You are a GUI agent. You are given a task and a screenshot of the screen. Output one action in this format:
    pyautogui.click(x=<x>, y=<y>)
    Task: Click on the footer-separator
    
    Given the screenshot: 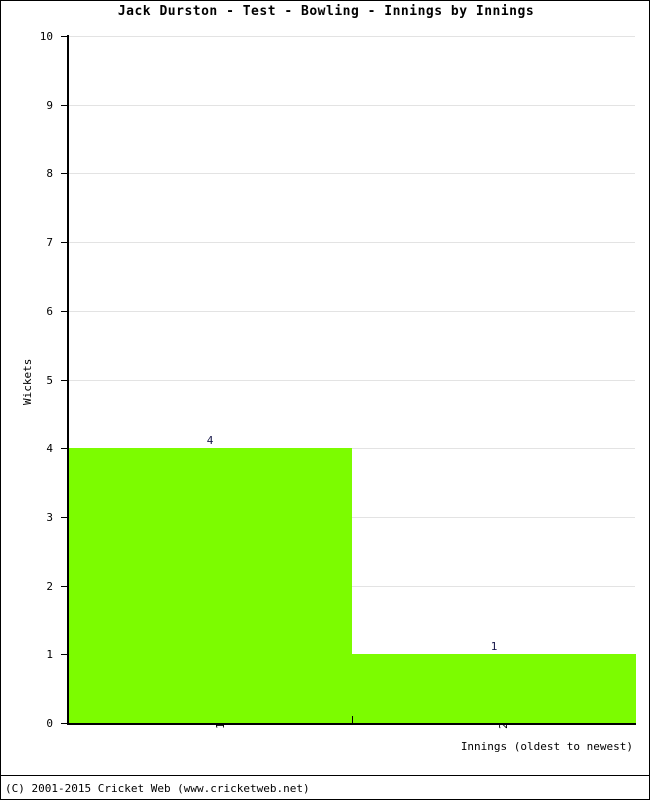 What is the action you would take?
    pyautogui.click(x=325, y=775)
    